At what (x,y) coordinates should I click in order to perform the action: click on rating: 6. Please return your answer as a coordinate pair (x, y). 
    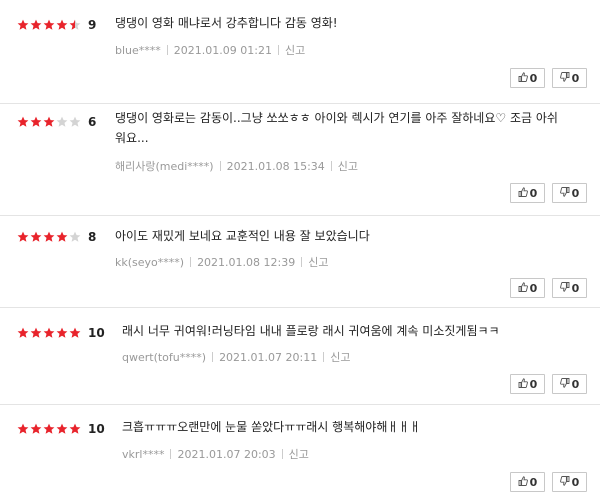
    Looking at the image, I should click on (56, 122).